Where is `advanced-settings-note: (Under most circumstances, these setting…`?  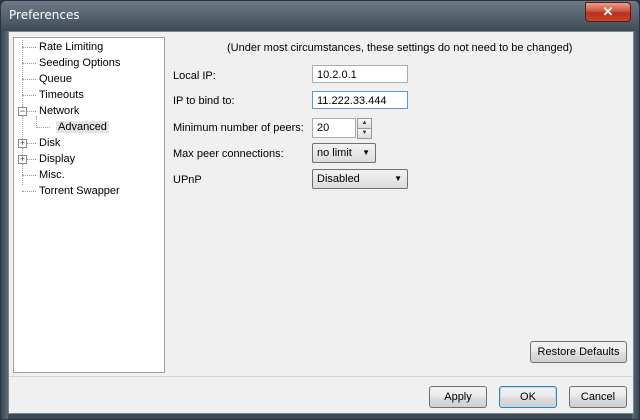
advanced-settings-note: (Under most circumstances, these setting… is located at coordinates (400, 48).